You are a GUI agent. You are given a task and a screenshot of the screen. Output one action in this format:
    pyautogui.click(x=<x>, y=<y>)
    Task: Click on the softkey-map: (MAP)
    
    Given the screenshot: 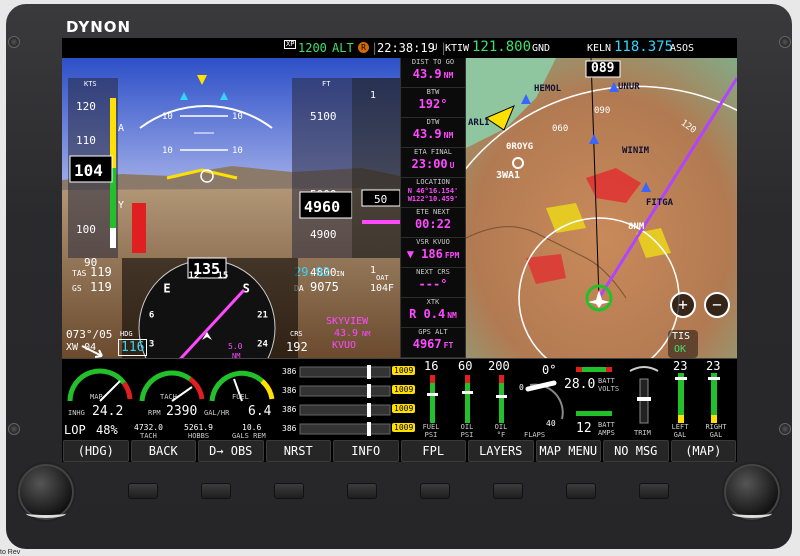 What is the action you would take?
    pyautogui.click(x=703, y=451)
    